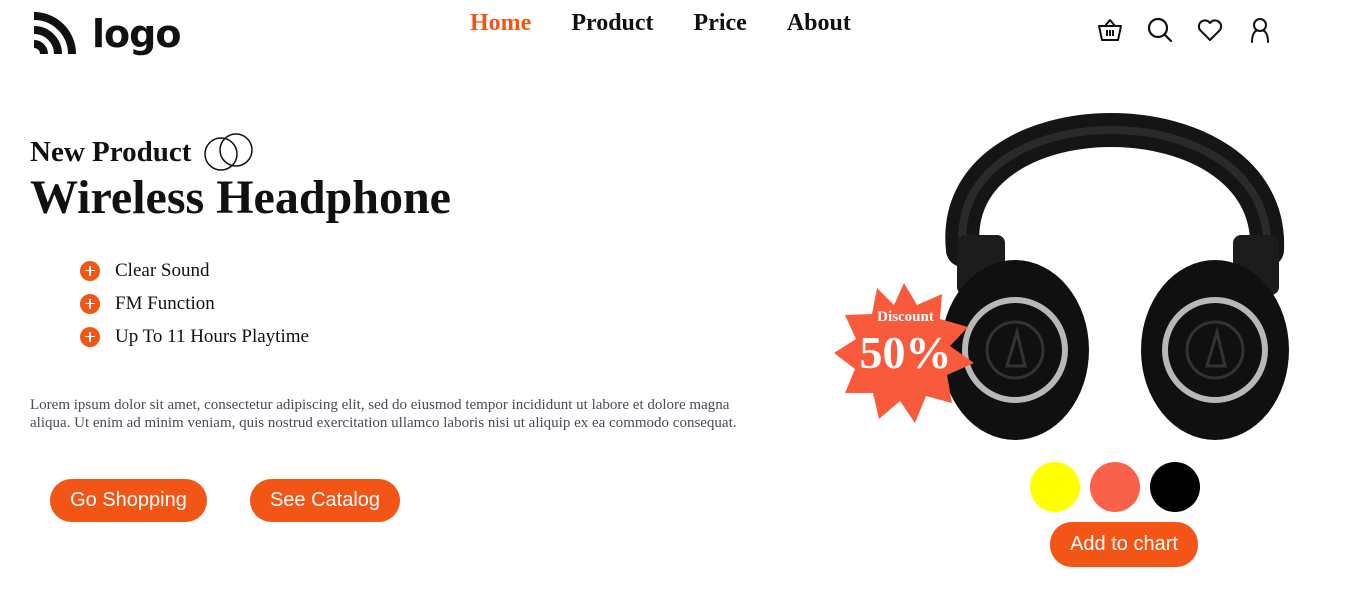  I want to click on user-icon, so click(1260, 30).